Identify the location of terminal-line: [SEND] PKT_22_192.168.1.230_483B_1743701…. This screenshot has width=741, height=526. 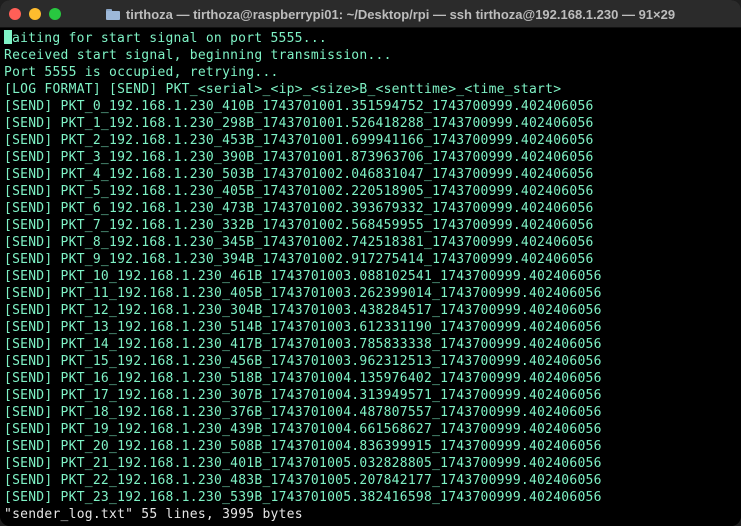
(303, 480).